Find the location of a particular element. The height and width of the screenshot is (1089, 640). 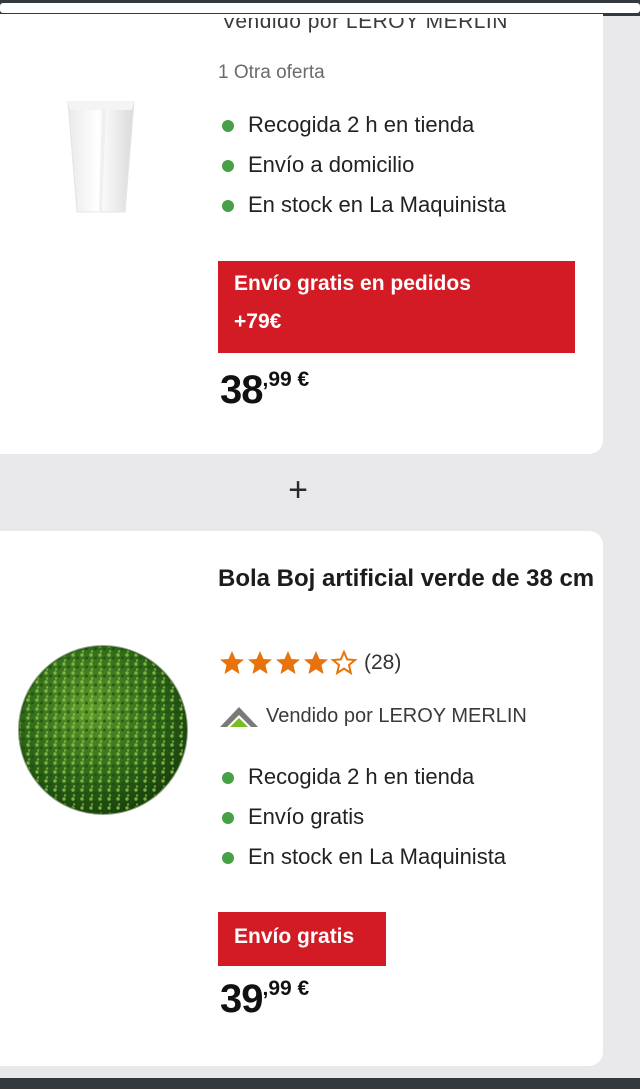

boxwood-ball-image is located at coordinates (103, 730).